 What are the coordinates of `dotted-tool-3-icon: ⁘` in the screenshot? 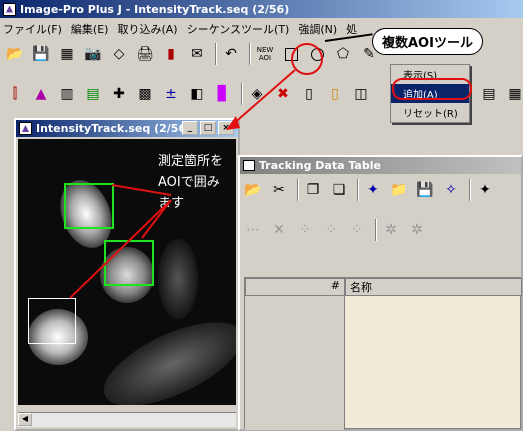 It's located at (357, 230).